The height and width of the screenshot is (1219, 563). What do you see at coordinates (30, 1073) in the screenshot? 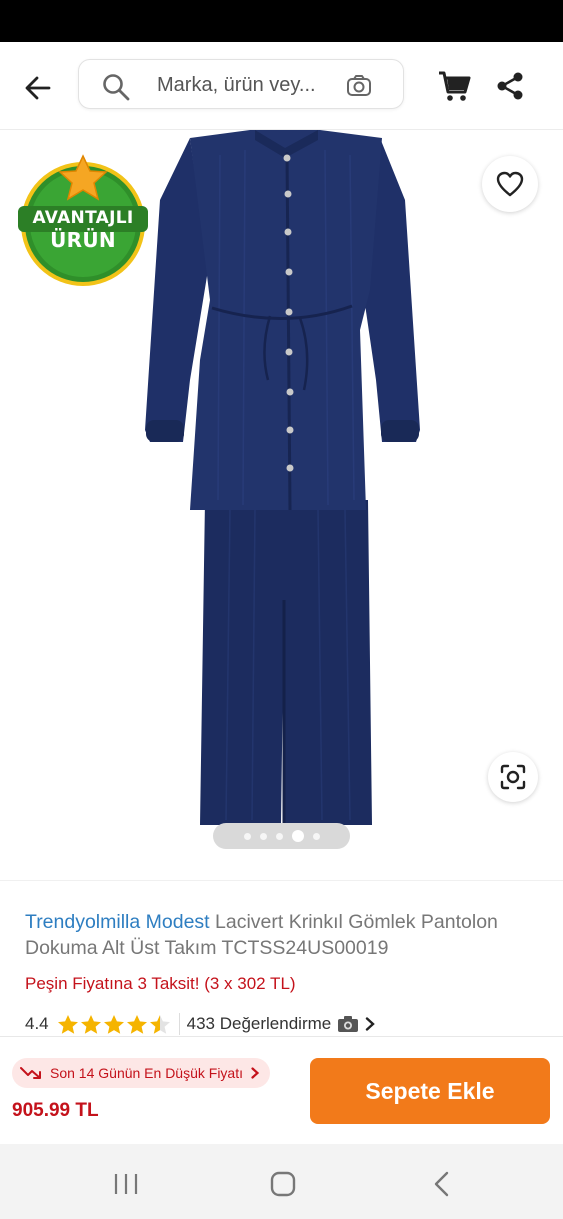
I see `trend-down-icon` at bounding box center [30, 1073].